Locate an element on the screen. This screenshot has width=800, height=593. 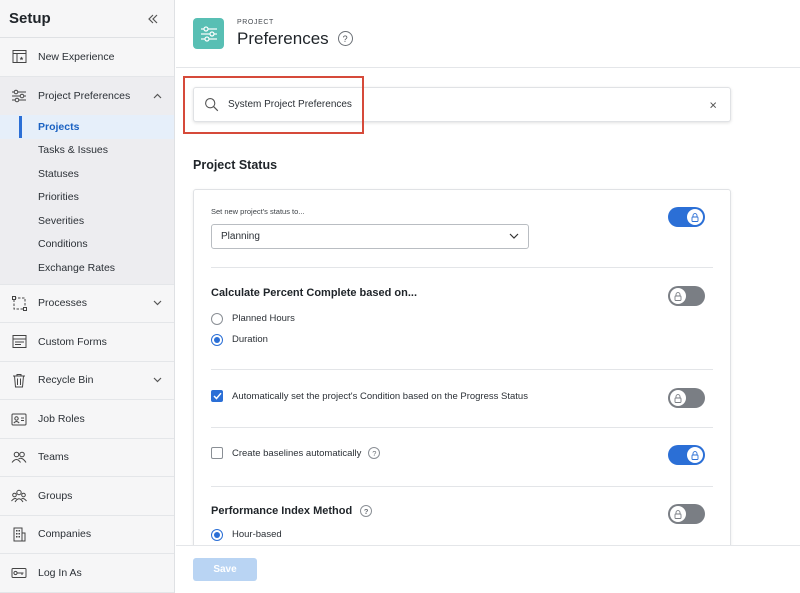
job-roles-icon is located at coordinates (19, 419).